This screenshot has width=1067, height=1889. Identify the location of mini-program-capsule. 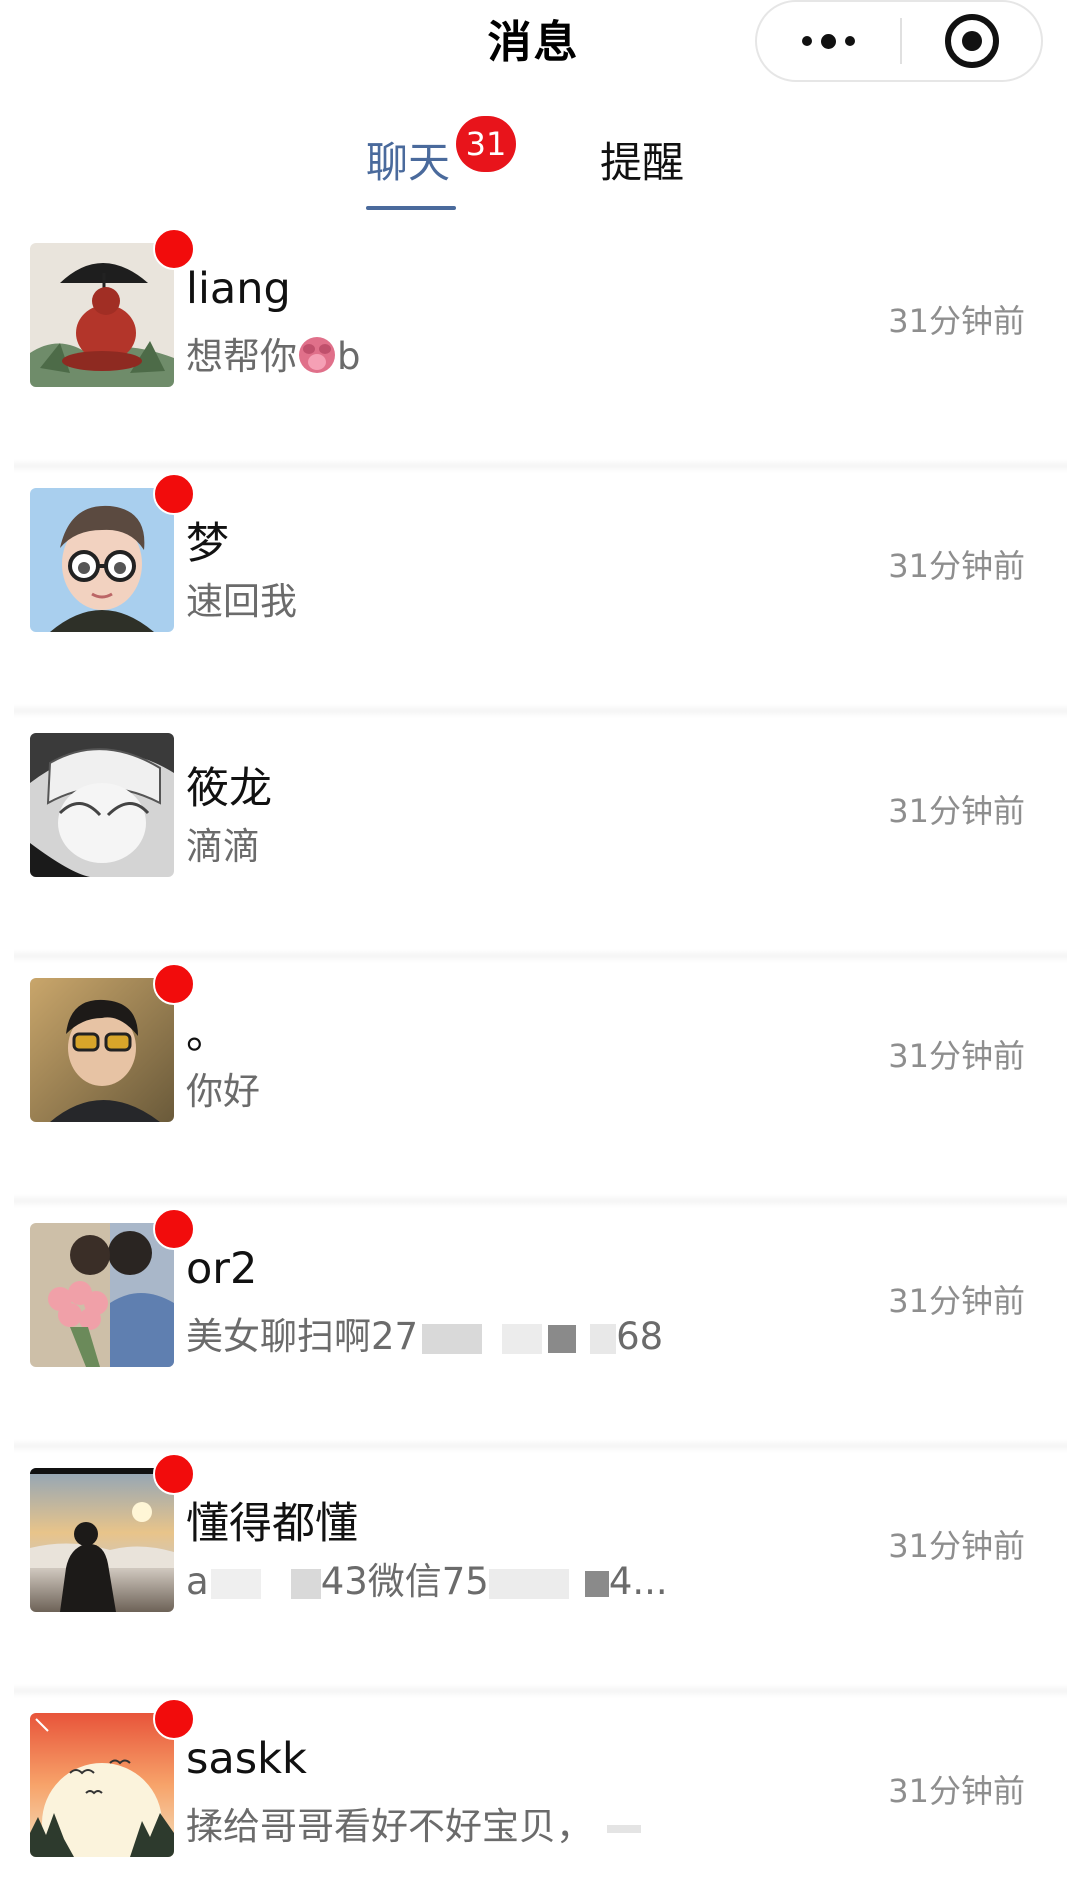
(899, 41).